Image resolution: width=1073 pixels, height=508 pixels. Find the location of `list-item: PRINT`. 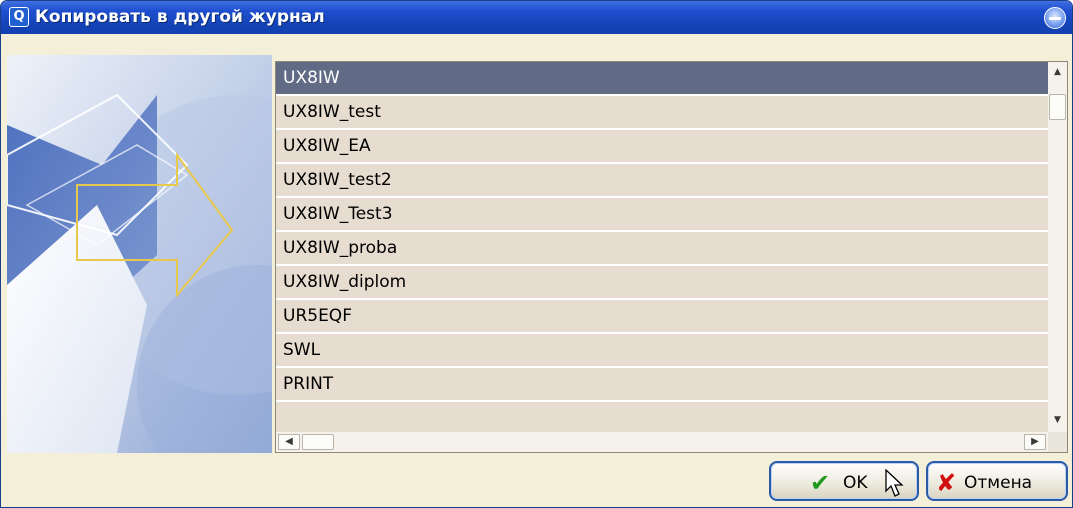

list-item: PRINT is located at coordinates (662, 385).